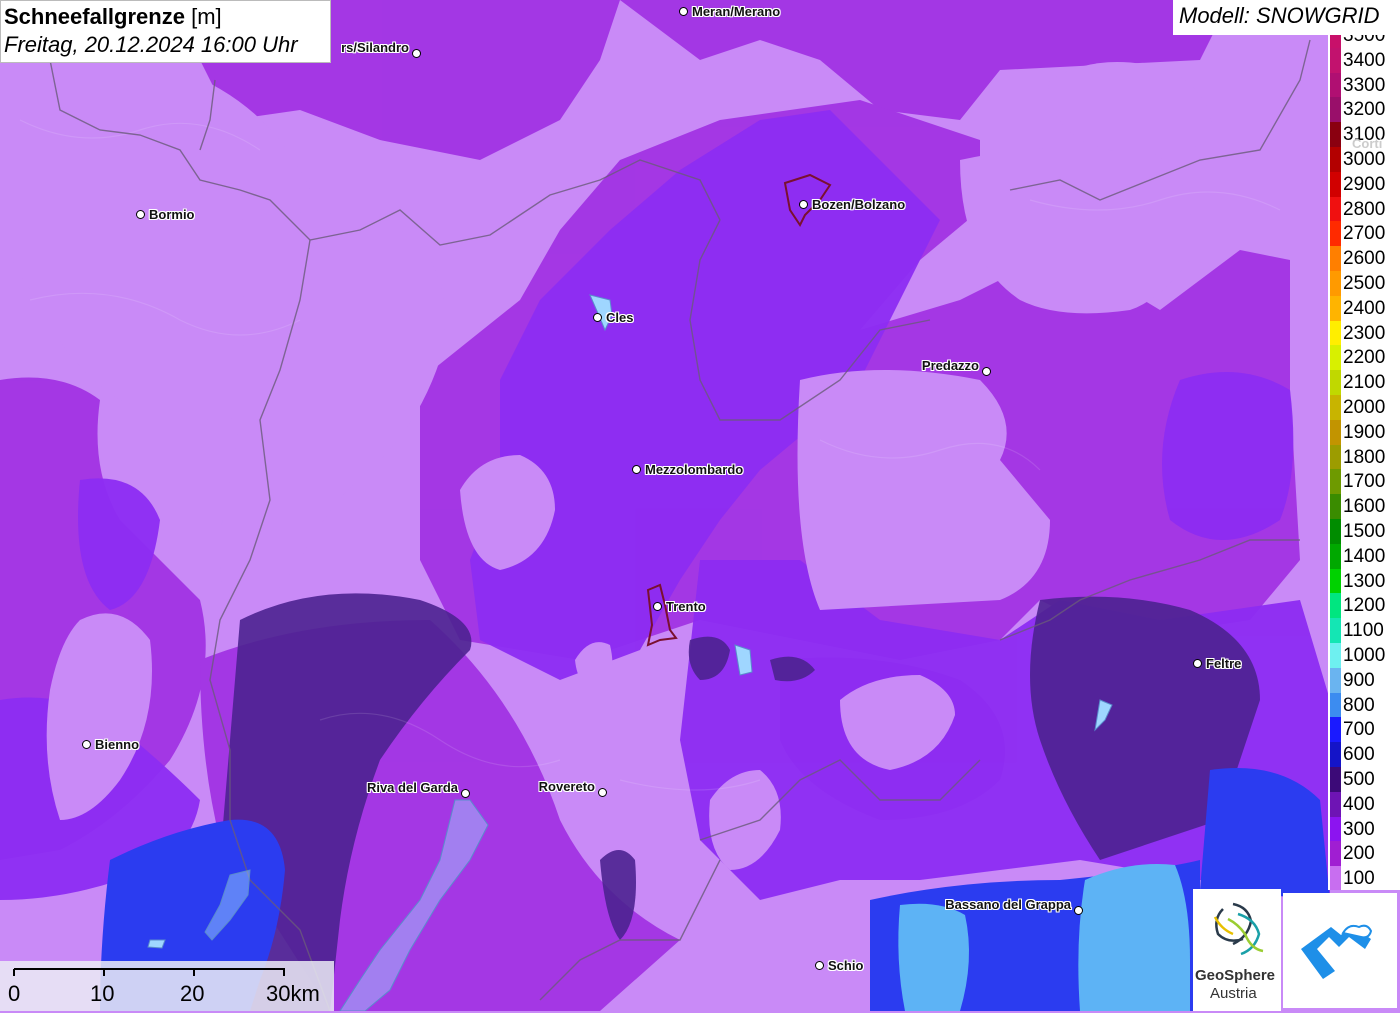  I want to click on legend-label: 1500, so click(1364, 531).